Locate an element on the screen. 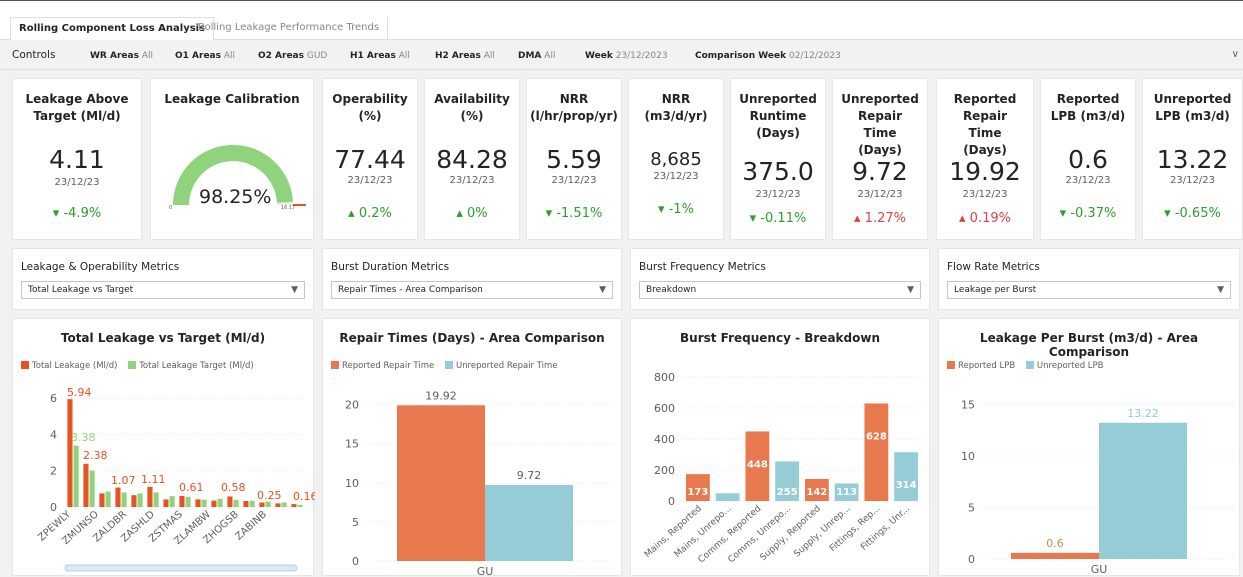 The height and width of the screenshot is (577, 1243). controls-title: Controls is located at coordinates (34, 55).